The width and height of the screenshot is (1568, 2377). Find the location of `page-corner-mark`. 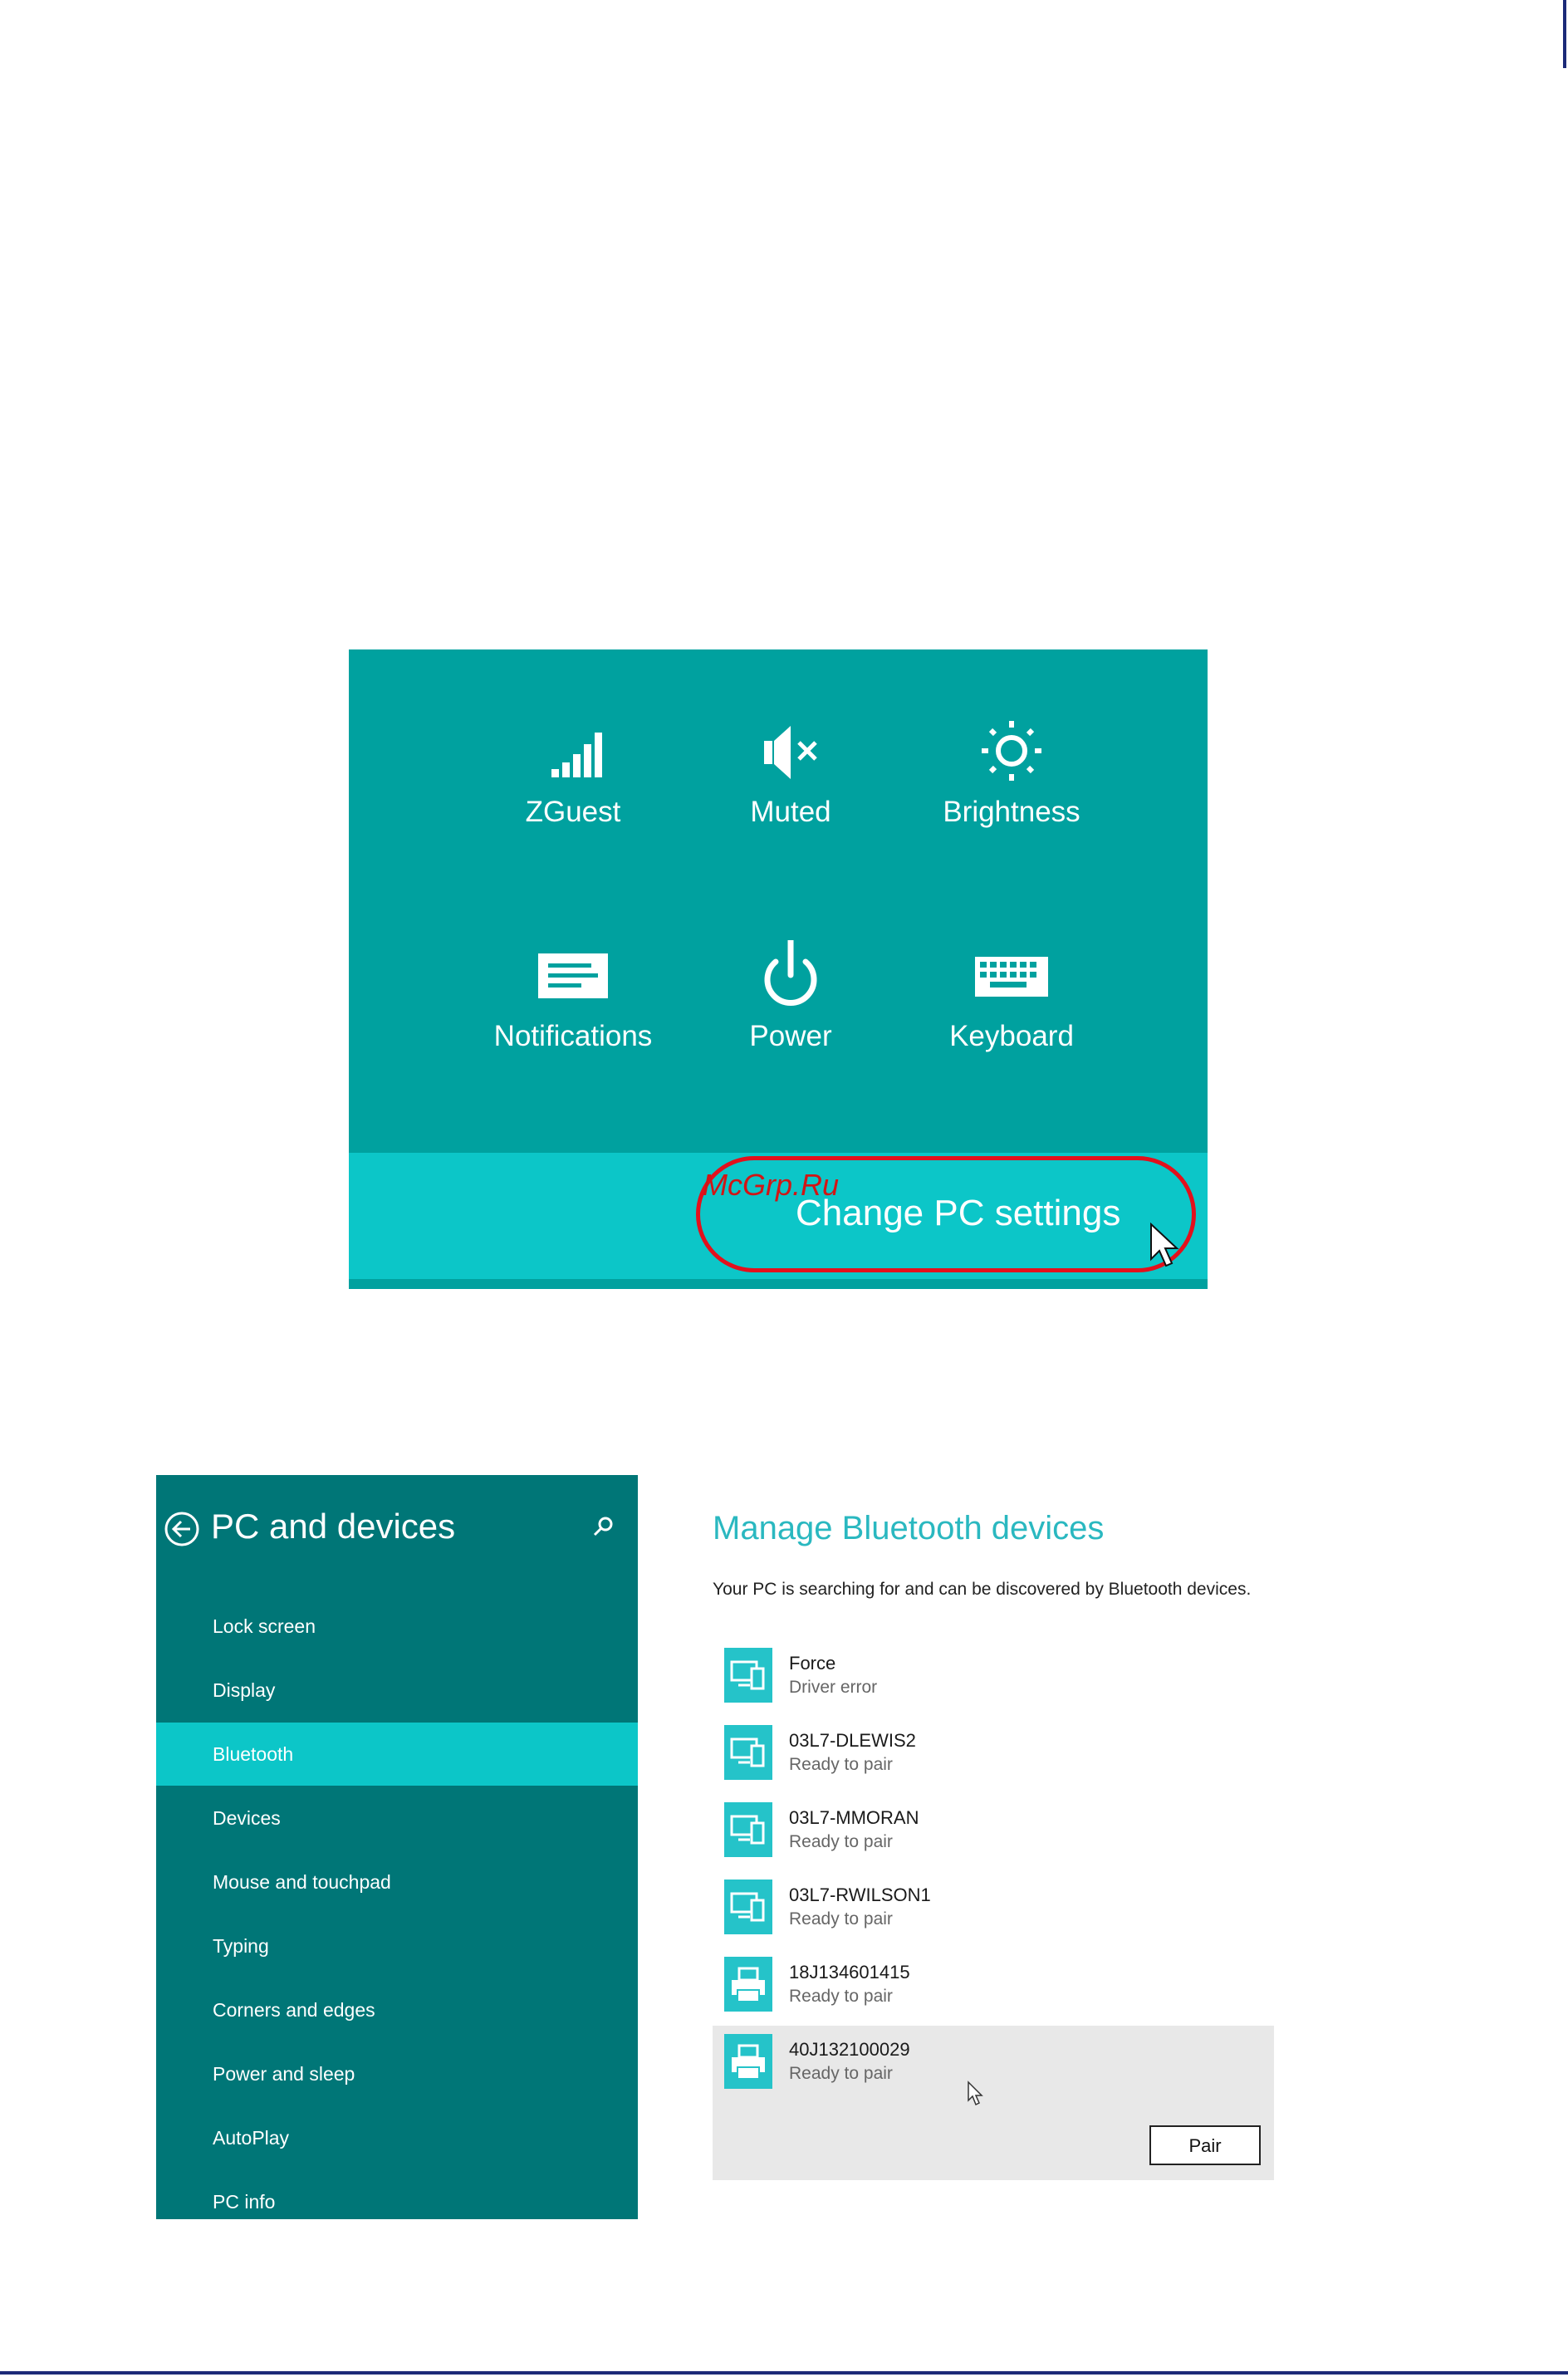

page-corner-mark is located at coordinates (1564, 34).